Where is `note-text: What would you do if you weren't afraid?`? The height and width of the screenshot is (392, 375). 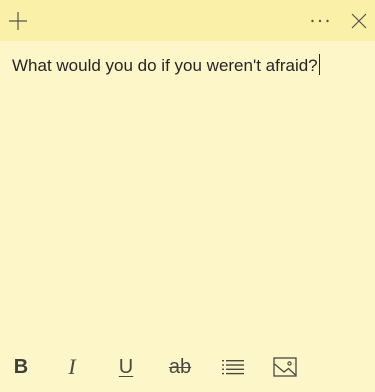 note-text: What would you do if you weren't afraid? is located at coordinates (165, 65).